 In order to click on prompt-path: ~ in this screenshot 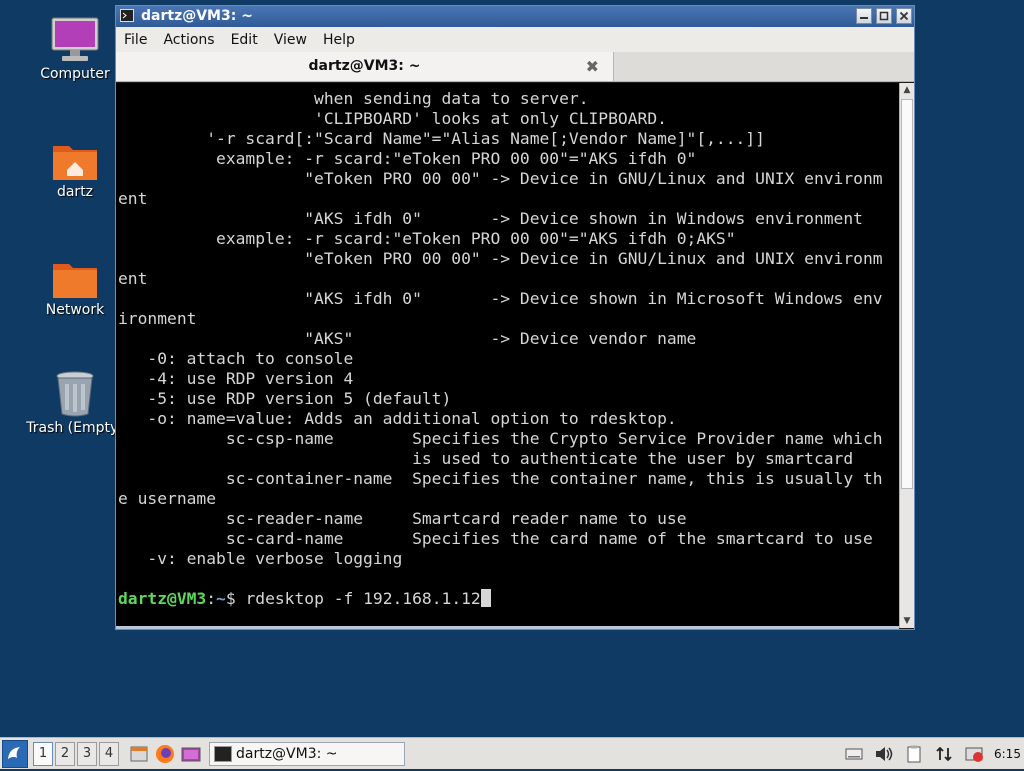, I will do `click(221, 598)`.